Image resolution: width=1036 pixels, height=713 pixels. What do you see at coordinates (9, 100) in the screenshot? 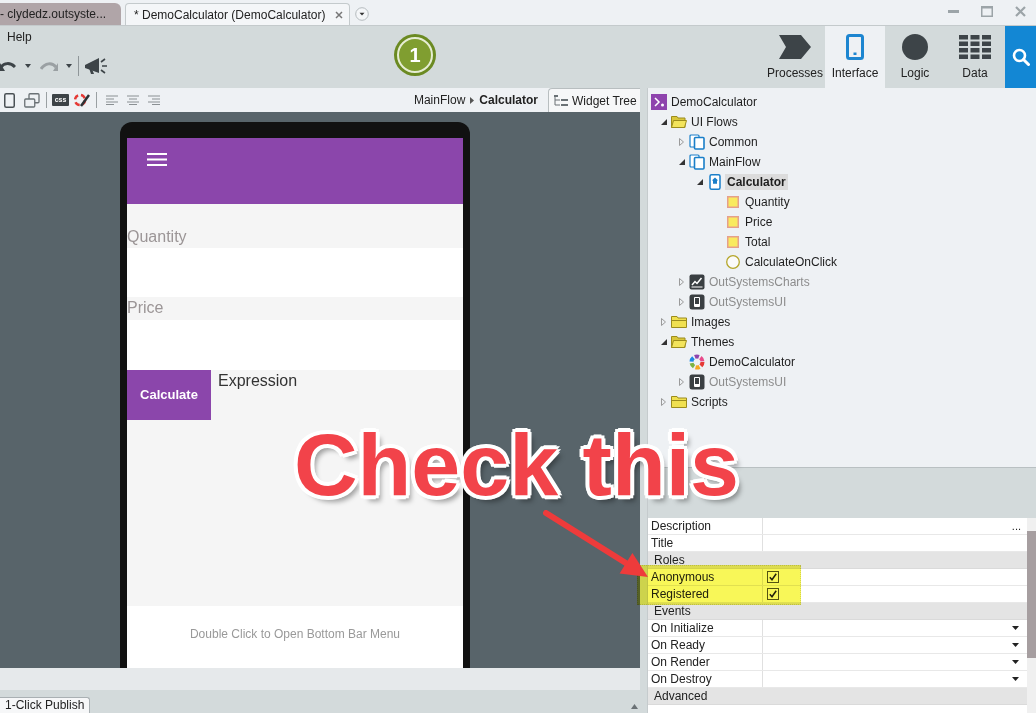
I see `phone-outline-icon` at bounding box center [9, 100].